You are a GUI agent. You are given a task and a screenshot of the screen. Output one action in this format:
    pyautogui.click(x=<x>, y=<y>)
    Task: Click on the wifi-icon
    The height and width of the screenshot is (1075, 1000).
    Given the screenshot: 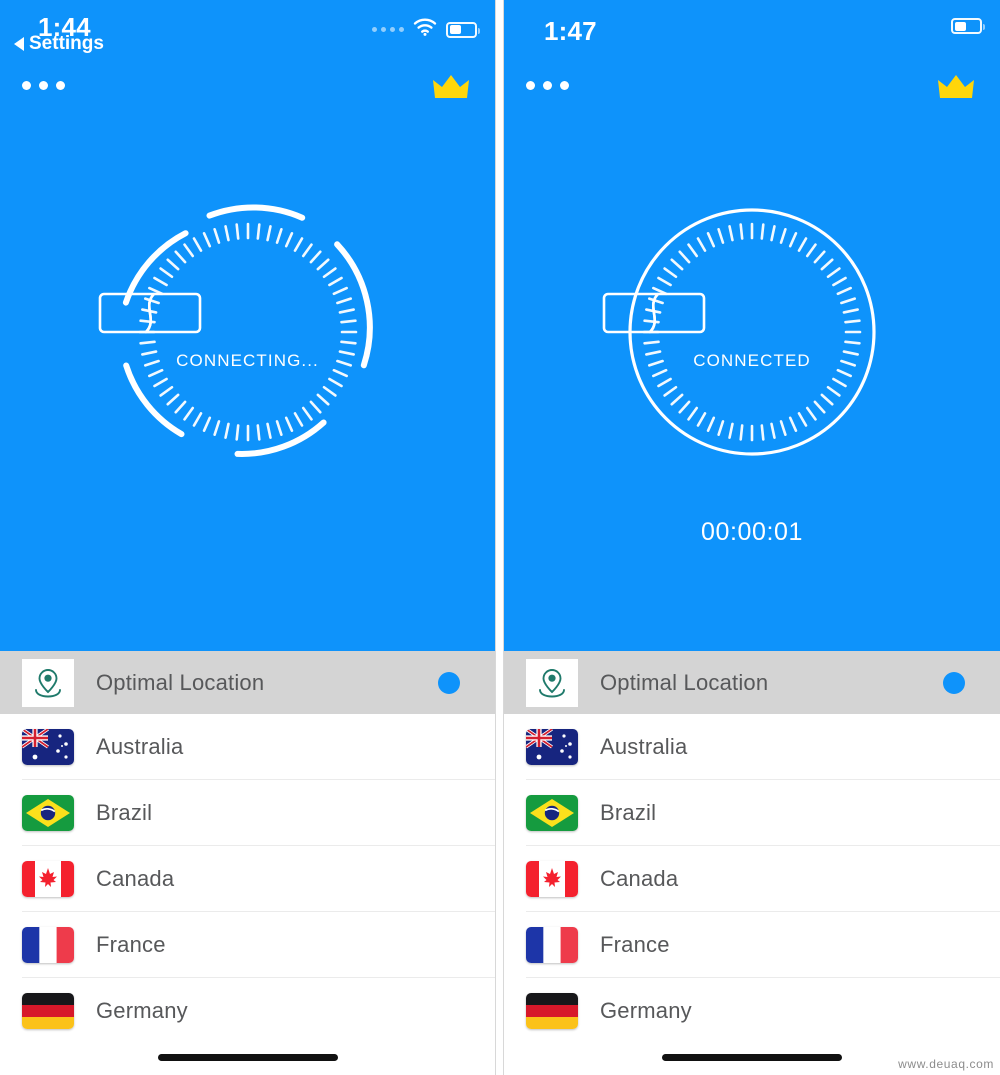 What is the action you would take?
    pyautogui.click(x=425, y=29)
    